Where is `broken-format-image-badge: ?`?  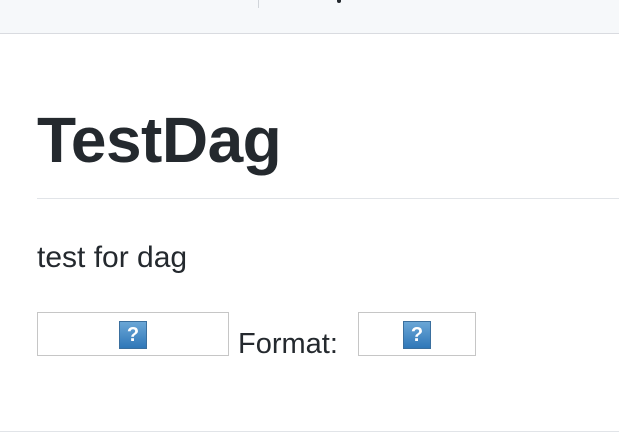 broken-format-image-badge: ? is located at coordinates (417, 334).